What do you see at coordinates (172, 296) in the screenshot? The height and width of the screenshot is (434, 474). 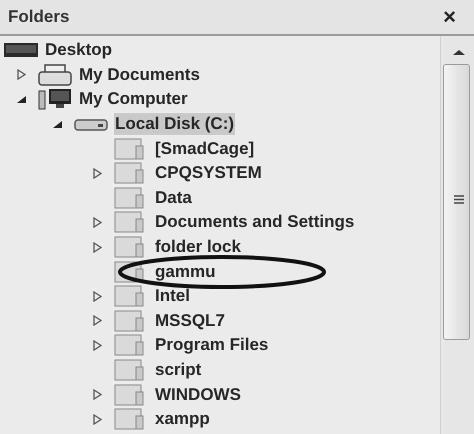 I see `tree-item: Intel` at bounding box center [172, 296].